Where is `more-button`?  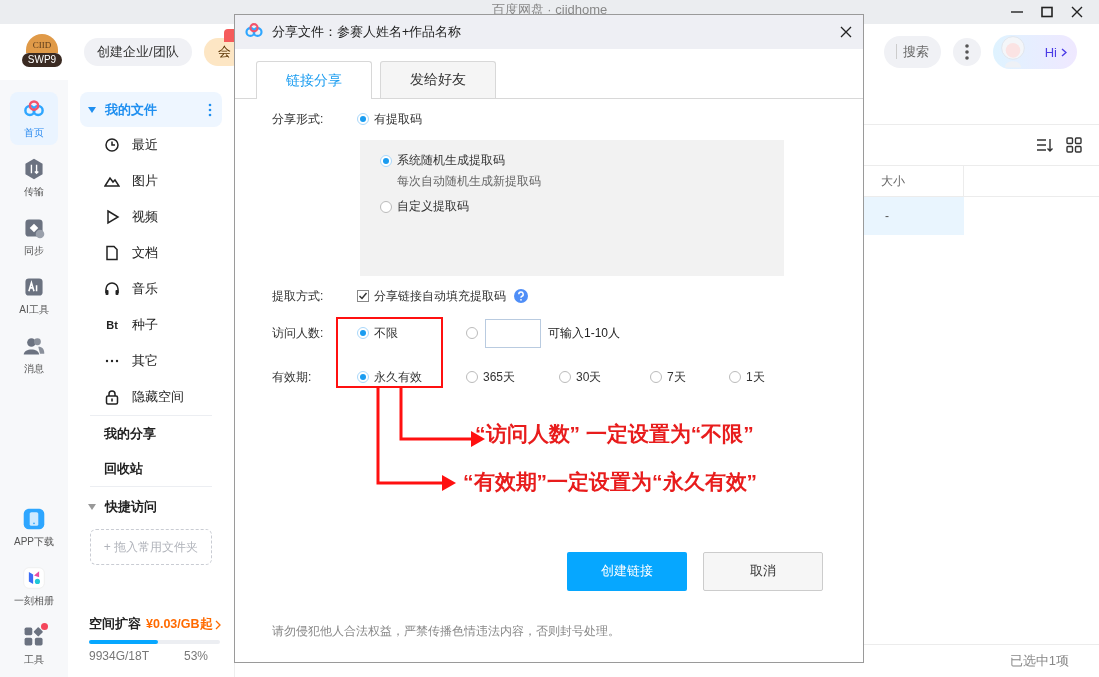 more-button is located at coordinates (967, 52).